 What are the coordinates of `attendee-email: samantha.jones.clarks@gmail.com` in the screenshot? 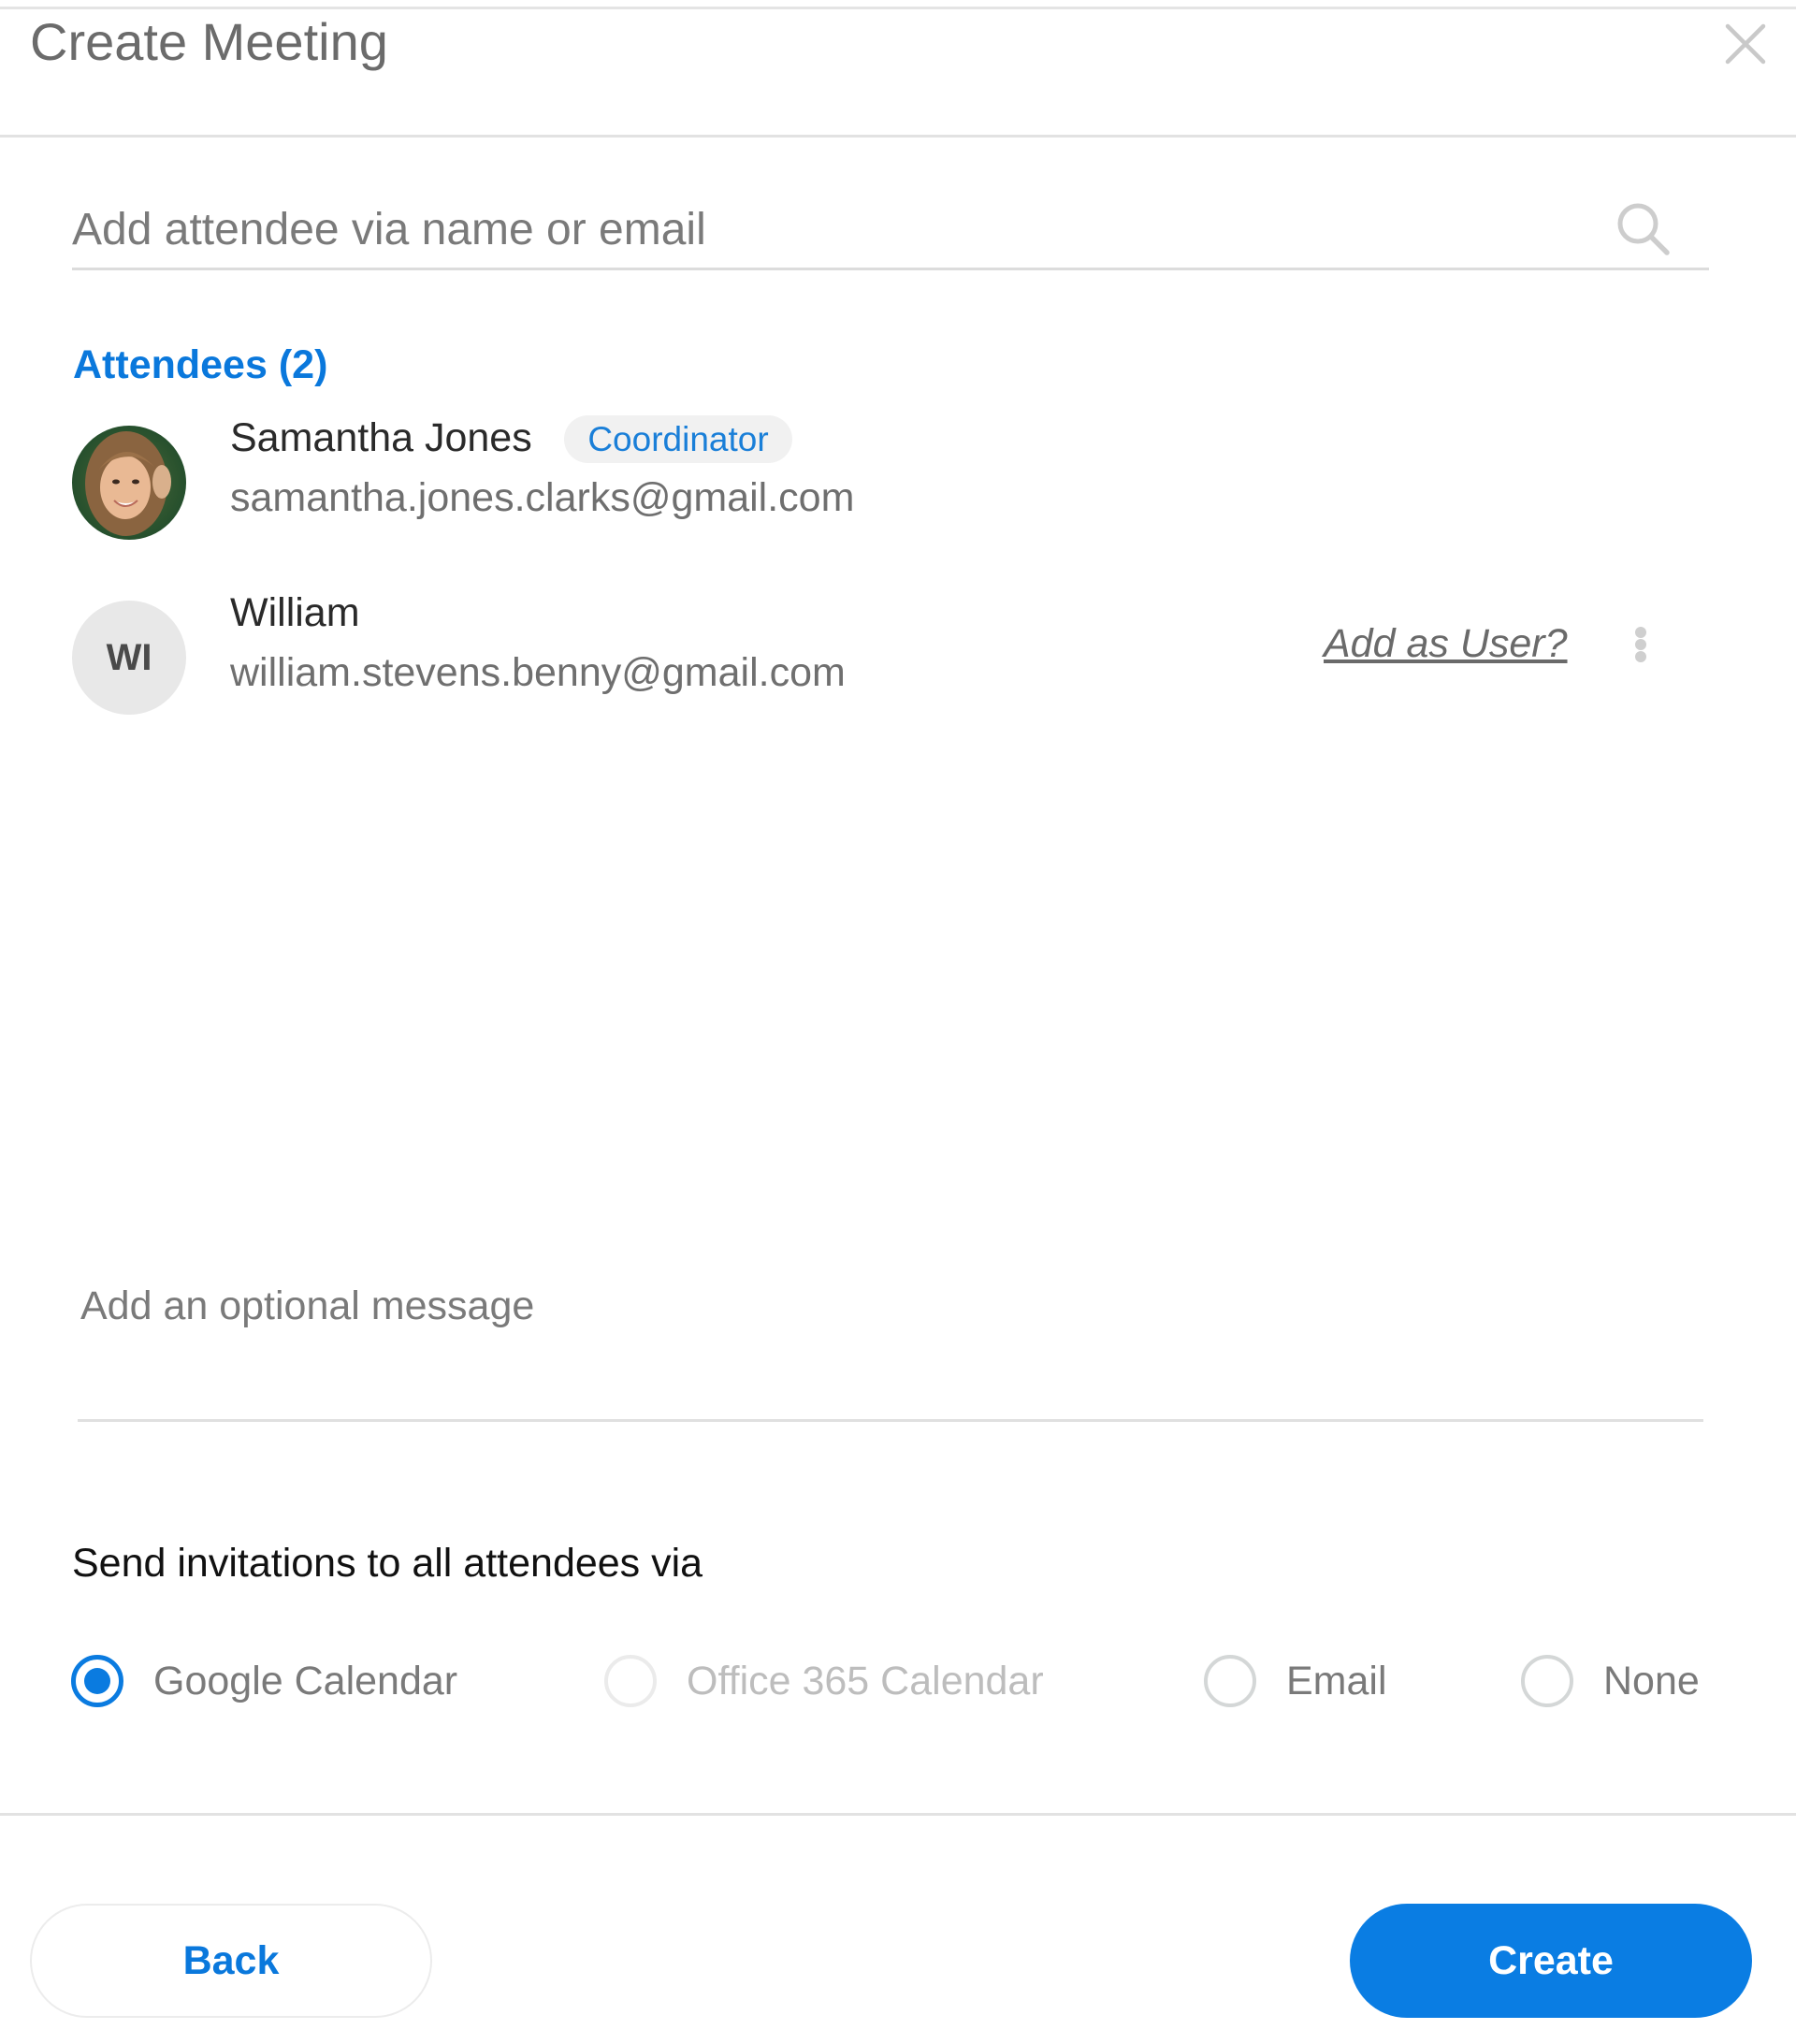 It's located at (543, 497).